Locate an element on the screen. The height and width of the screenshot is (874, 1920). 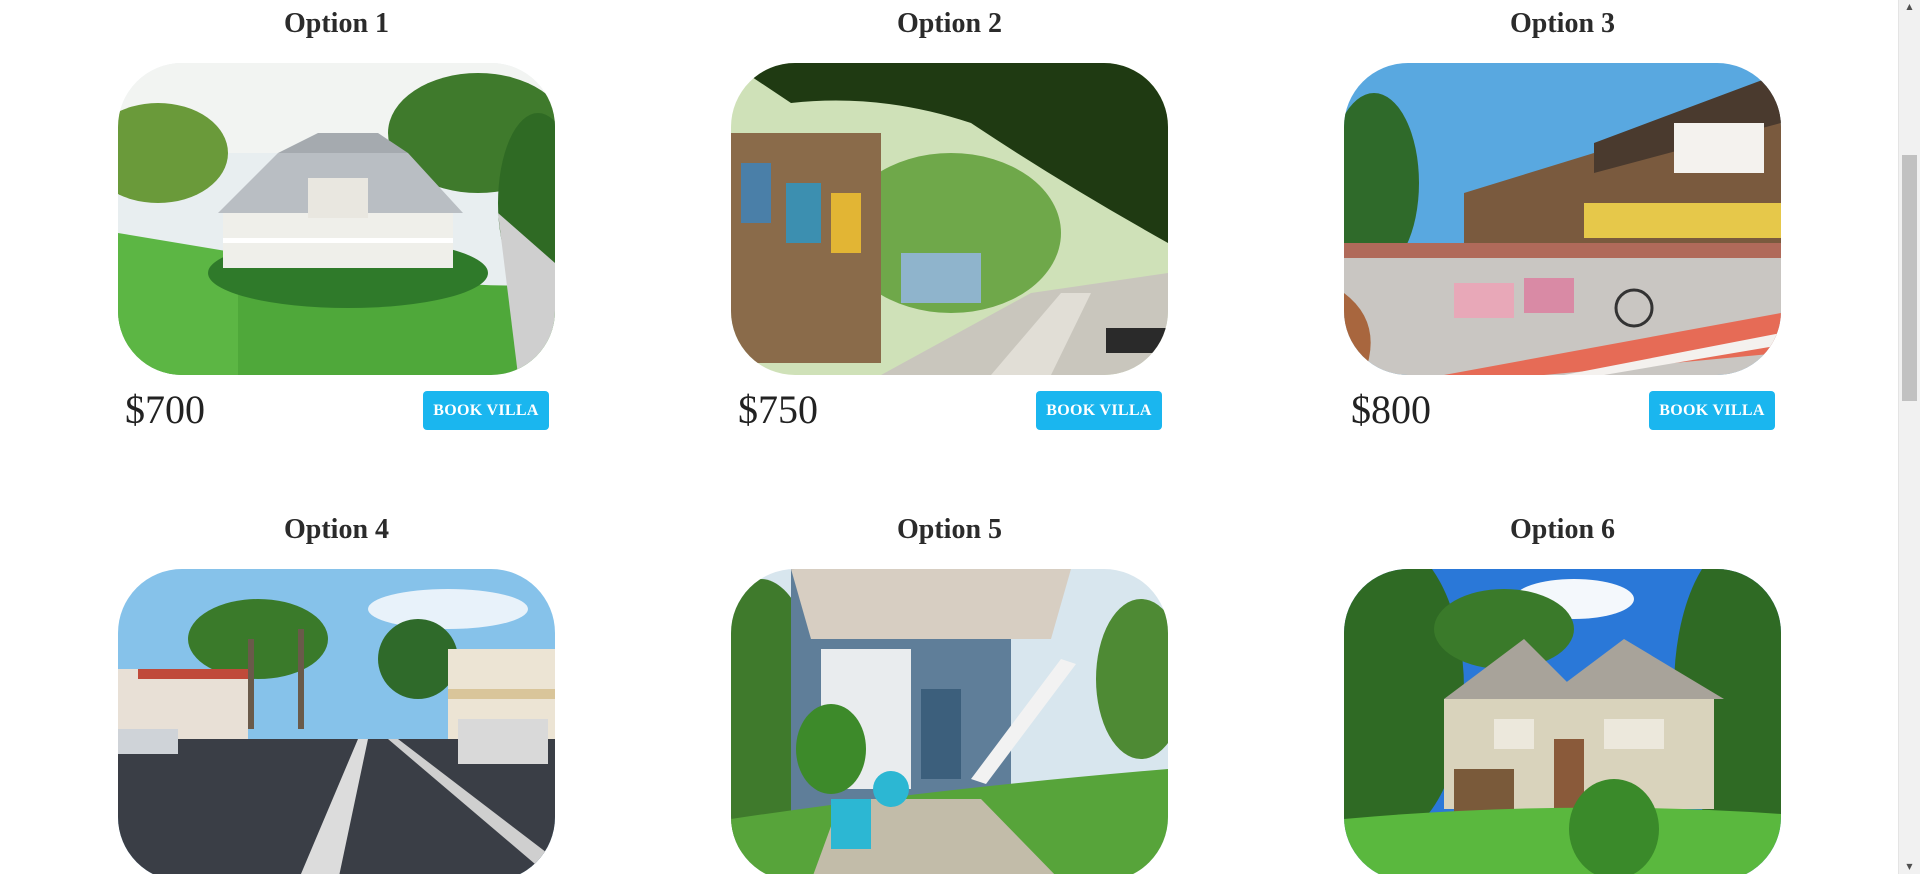
villa-card-option-3: Option 3 $800 BOOK VILLA is located at coordinates (1562, 218).